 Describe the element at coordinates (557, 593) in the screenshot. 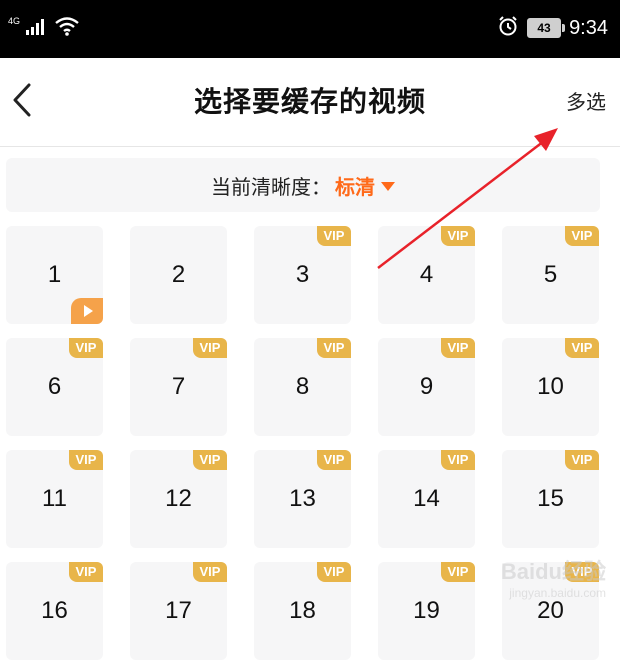

I see `watermark-url: jingyan.baidu.com` at that location.